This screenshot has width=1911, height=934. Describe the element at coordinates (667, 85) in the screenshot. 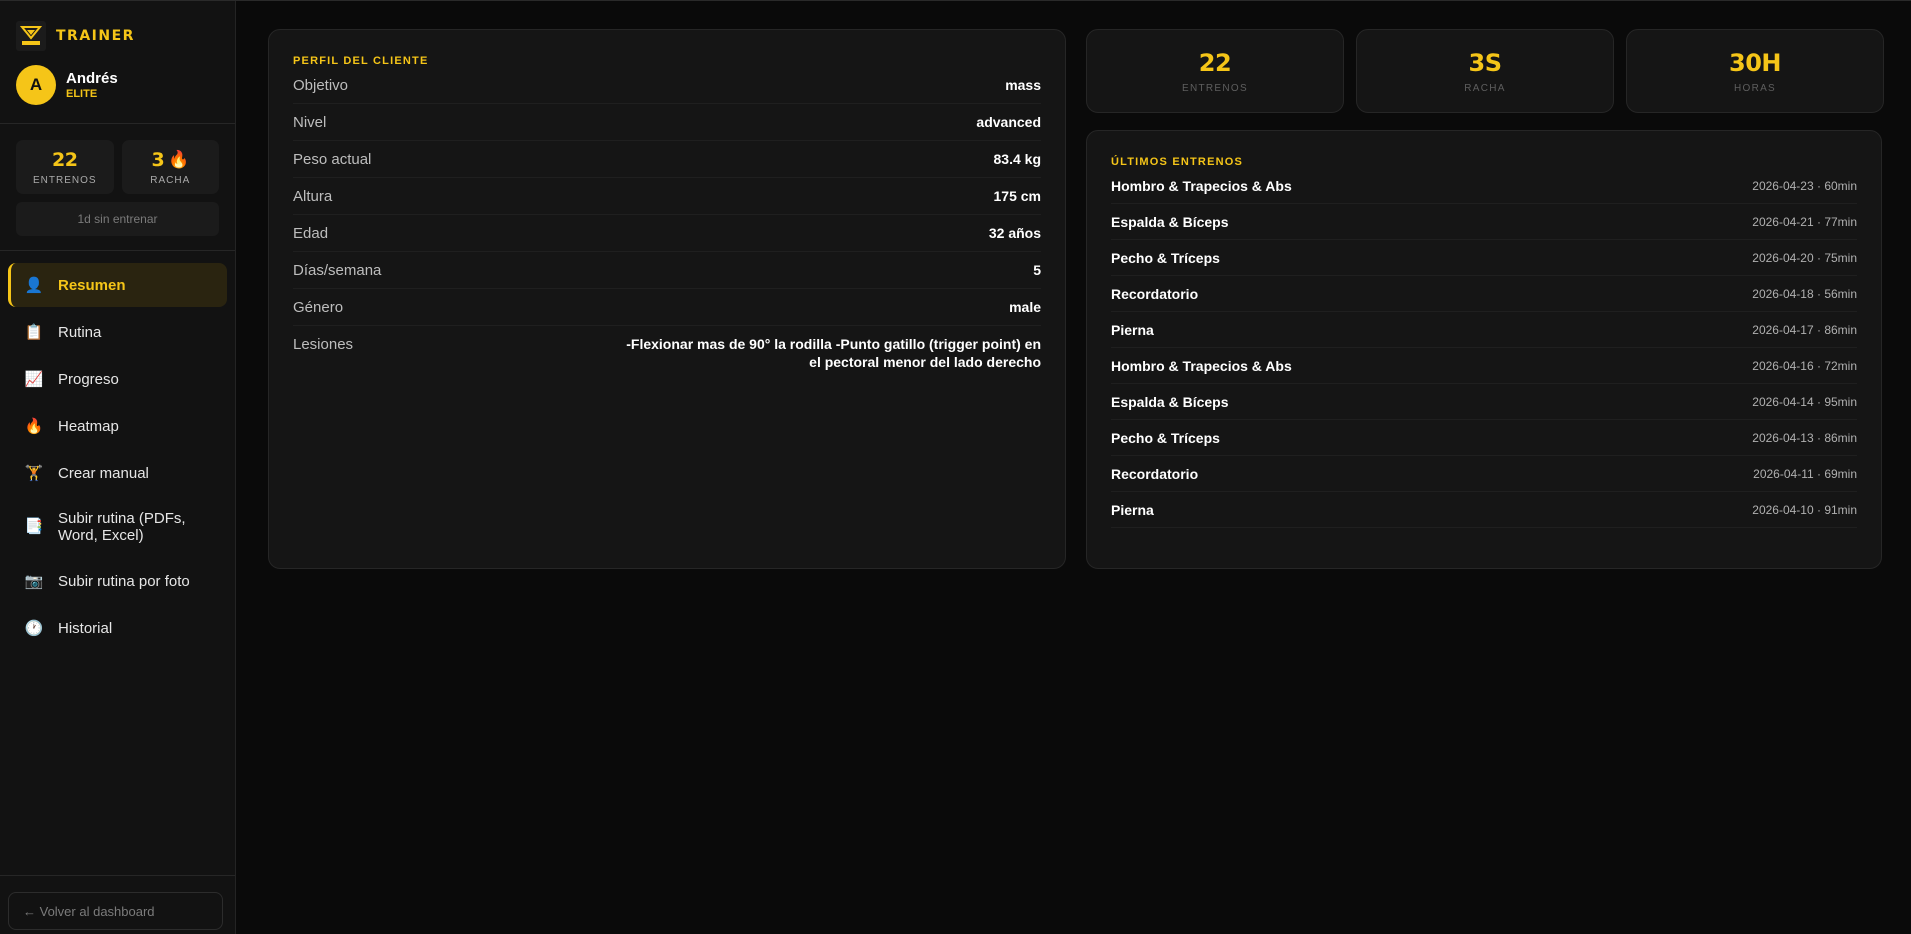

I see `profile-row: Objetivo mass` at that location.